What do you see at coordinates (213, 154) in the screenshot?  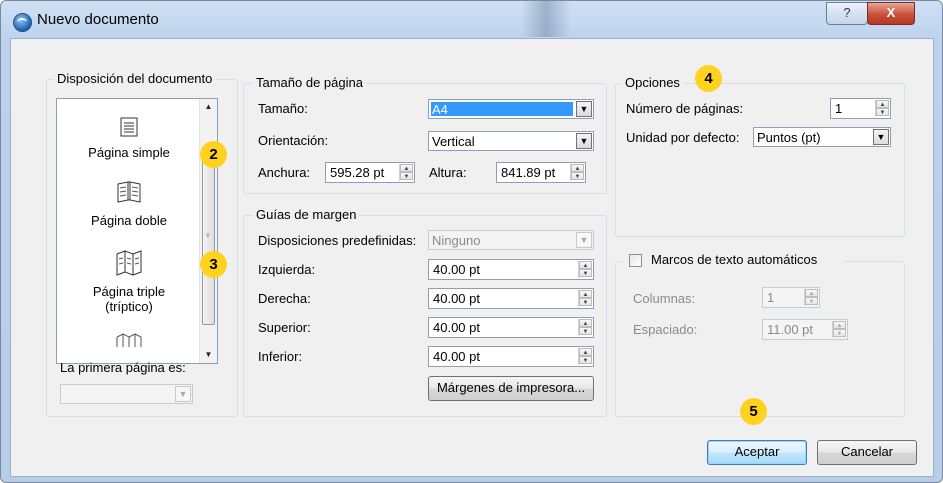 I see `callout-badge-2: 2` at bounding box center [213, 154].